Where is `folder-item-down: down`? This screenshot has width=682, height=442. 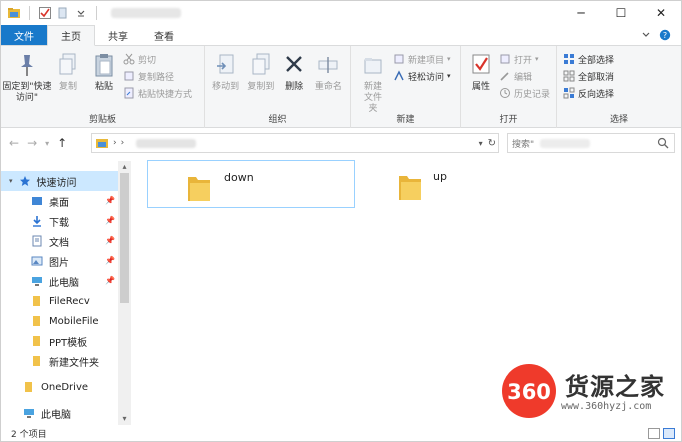
folder-item-down: down is located at coordinates (251, 184).